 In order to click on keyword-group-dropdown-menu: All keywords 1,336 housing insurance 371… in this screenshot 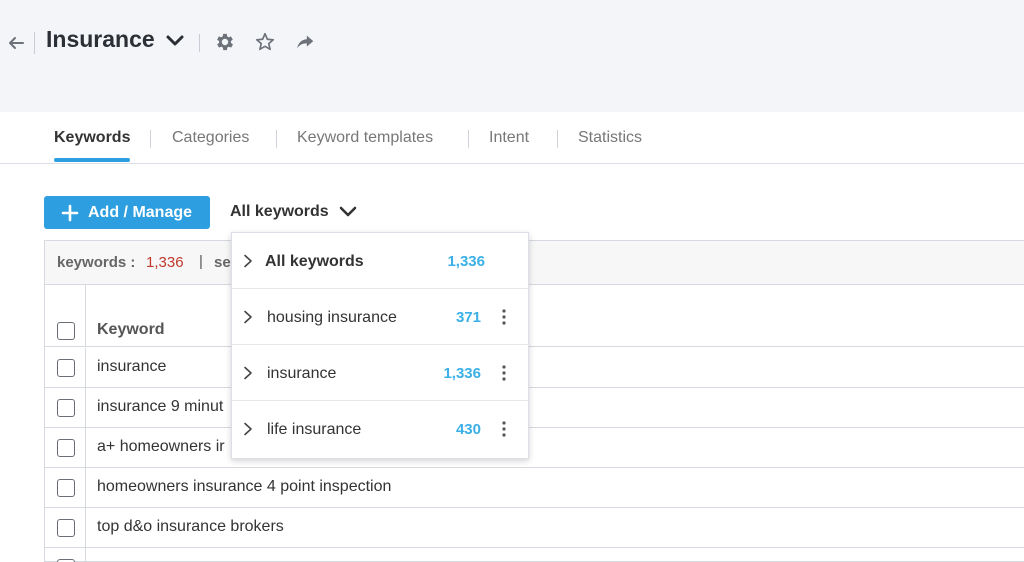, I will do `click(380, 345)`.